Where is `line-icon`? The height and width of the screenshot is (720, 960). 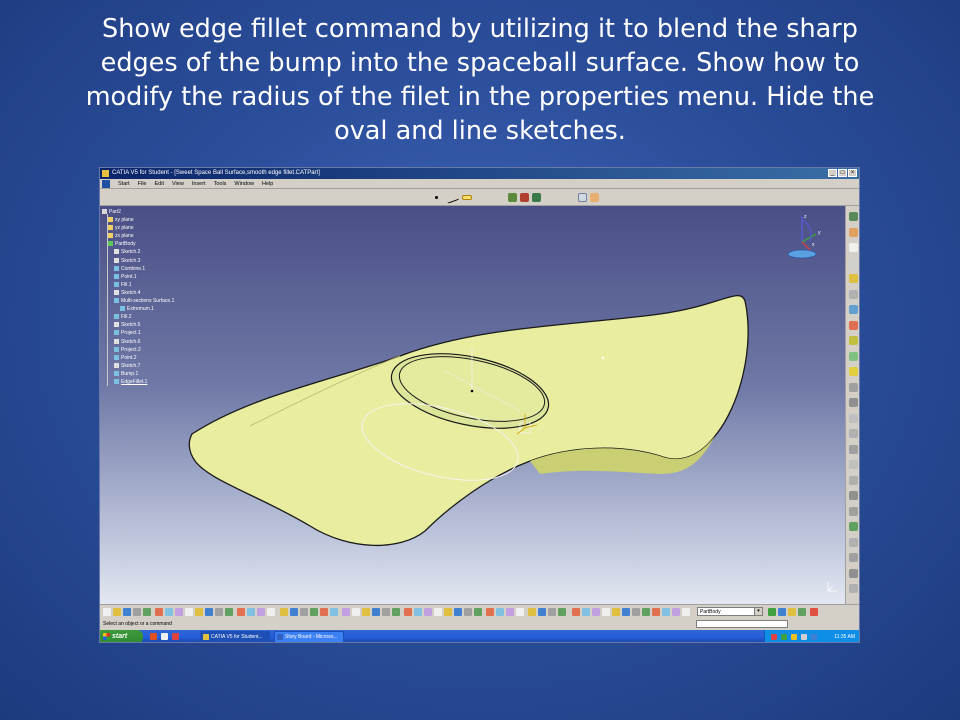 line-icon is located at coordinates (452, 197).